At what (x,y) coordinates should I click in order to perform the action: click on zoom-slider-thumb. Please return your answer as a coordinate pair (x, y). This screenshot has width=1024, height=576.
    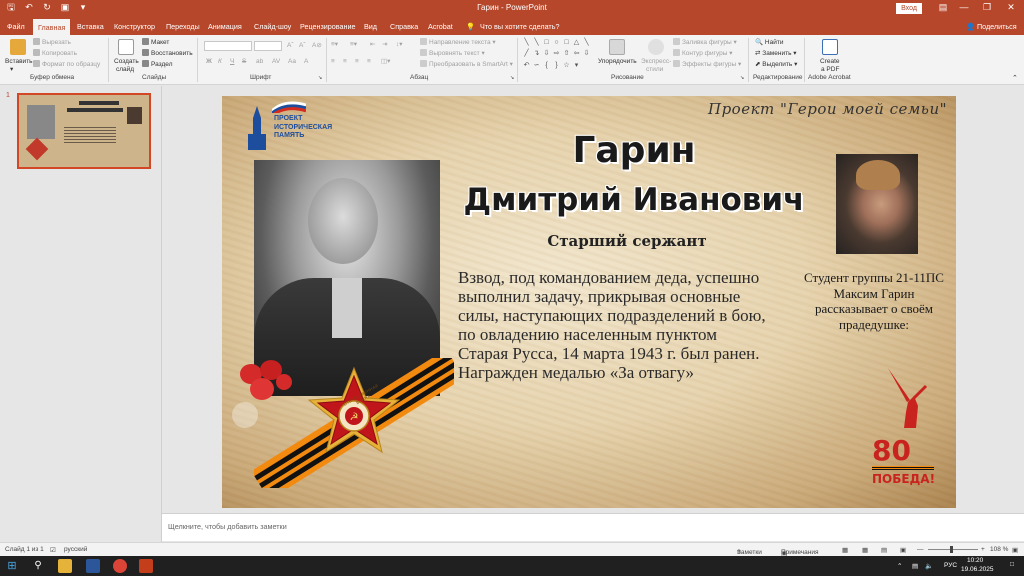
    Looking at the image, I should click on (951, 549).